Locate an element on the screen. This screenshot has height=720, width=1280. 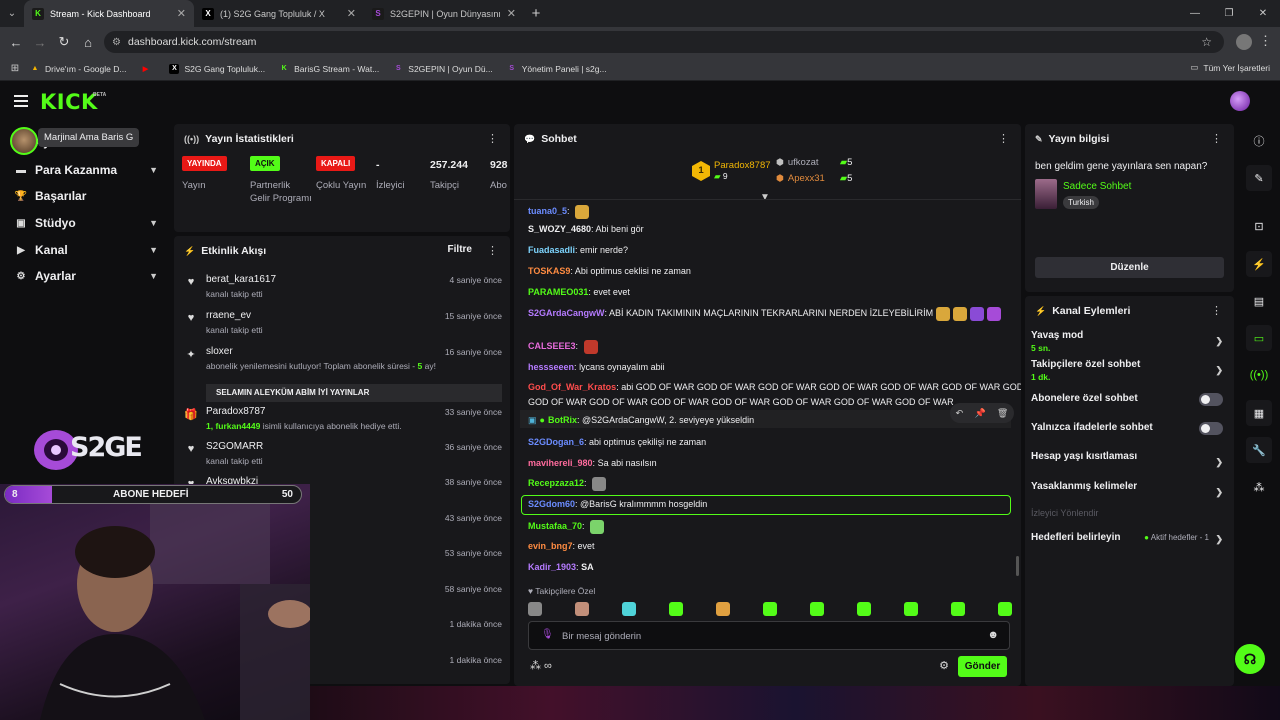
chat-username: hessseeen is located at coordinates (551, 367).